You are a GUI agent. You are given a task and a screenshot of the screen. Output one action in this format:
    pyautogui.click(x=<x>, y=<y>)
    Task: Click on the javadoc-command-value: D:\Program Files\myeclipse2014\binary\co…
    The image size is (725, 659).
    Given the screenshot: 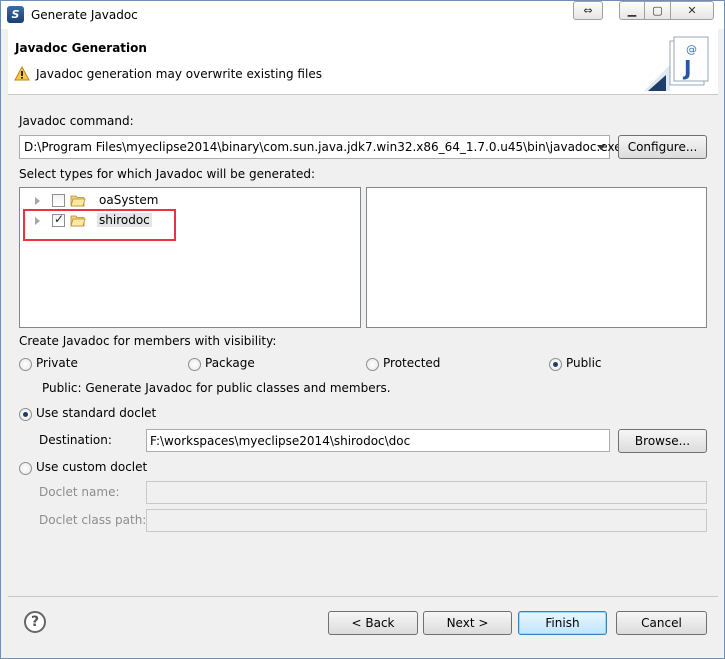 What is the action you would take?
    pyautogui.click(x=323, y=147)
    